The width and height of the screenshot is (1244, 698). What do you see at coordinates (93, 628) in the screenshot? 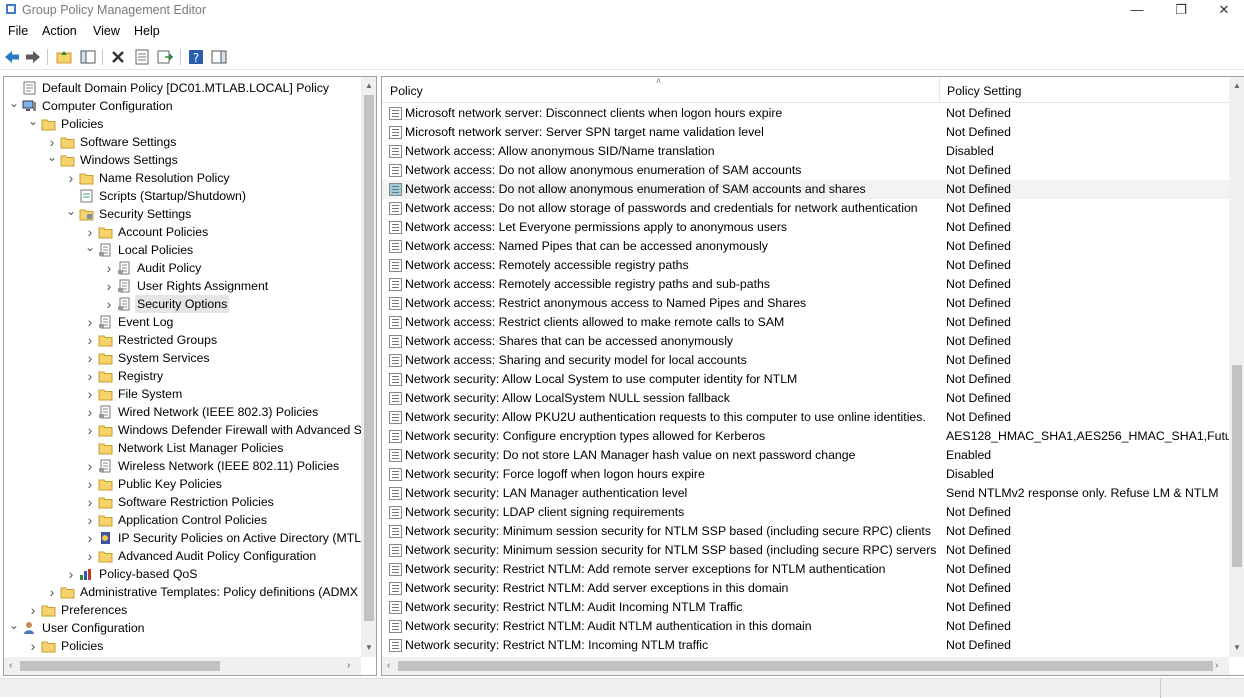
I see `tree-node-label: User Configuration` at bounding box center [93, 628].